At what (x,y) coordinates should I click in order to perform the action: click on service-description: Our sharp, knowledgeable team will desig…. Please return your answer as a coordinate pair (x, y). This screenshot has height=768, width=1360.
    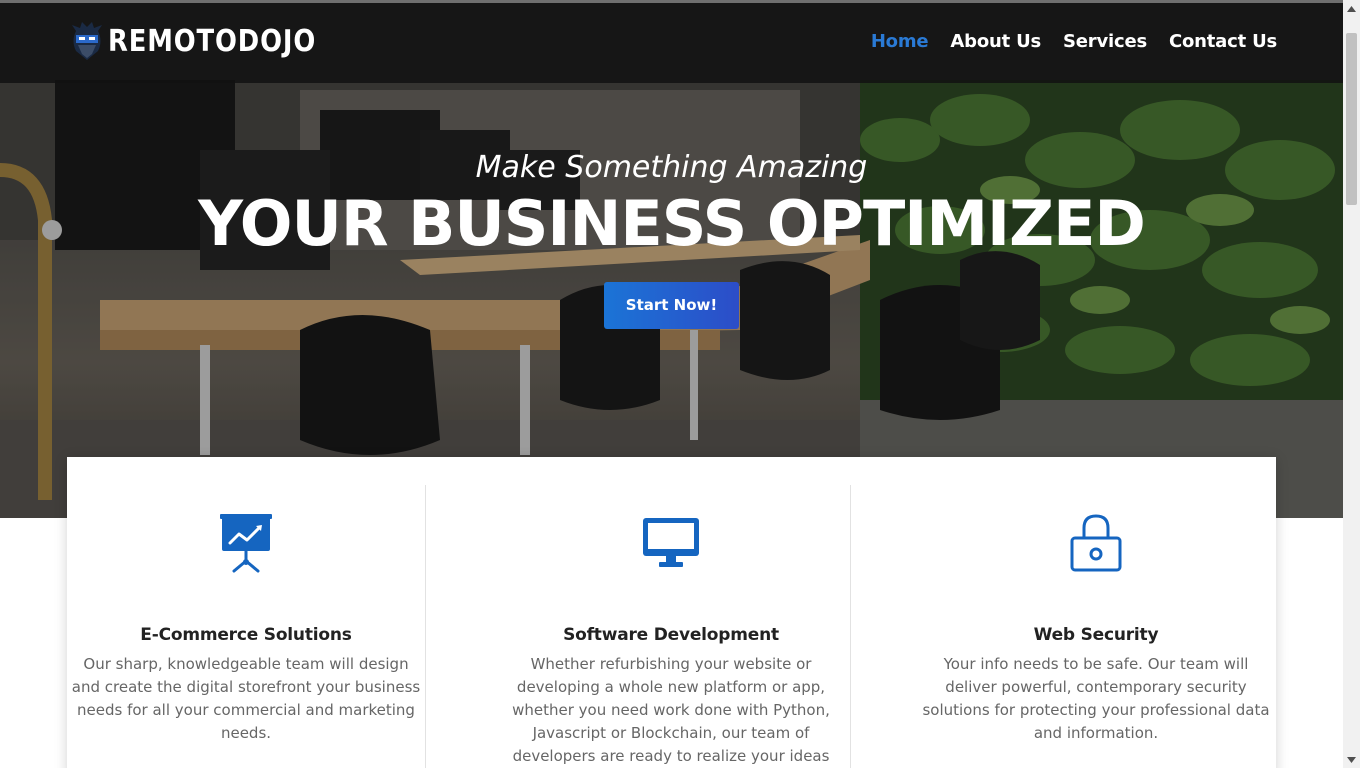
    Looking at the image, I should click on (246, 698).